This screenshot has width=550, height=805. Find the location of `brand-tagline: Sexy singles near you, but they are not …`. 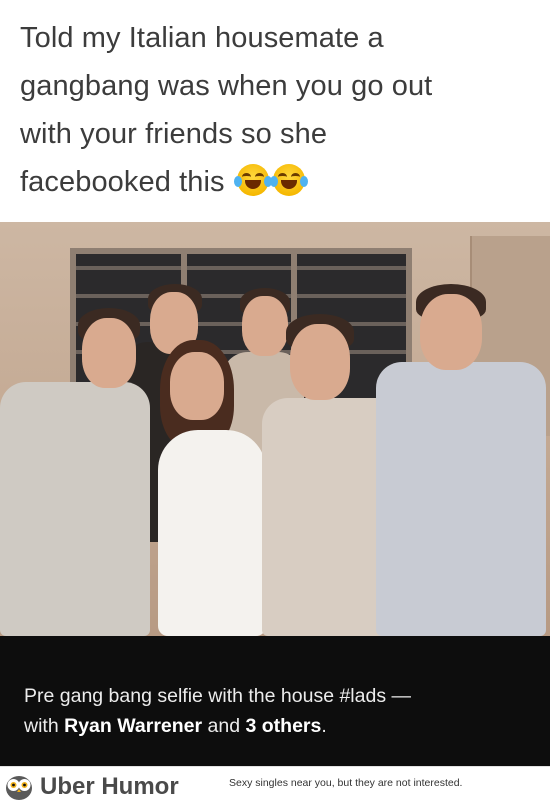

brand-tagline: Sexy singles near you, but they are not … is located at coordinates (346, 783).